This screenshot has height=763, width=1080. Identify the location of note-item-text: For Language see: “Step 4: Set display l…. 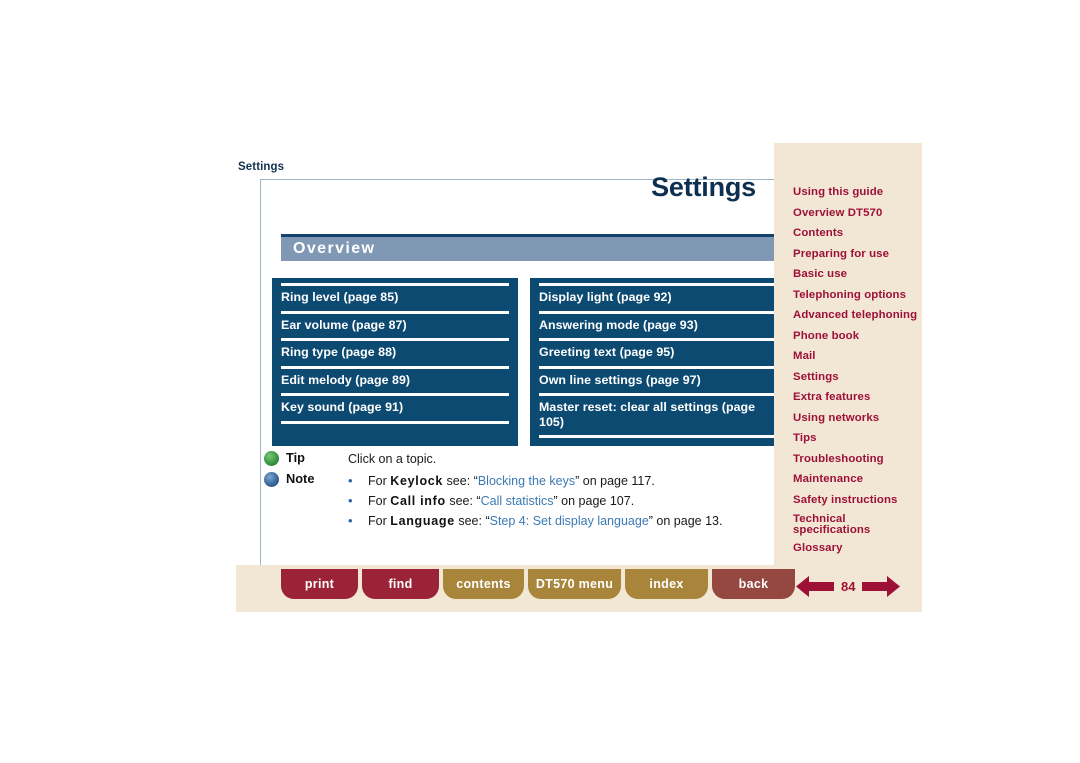
(545, 521).